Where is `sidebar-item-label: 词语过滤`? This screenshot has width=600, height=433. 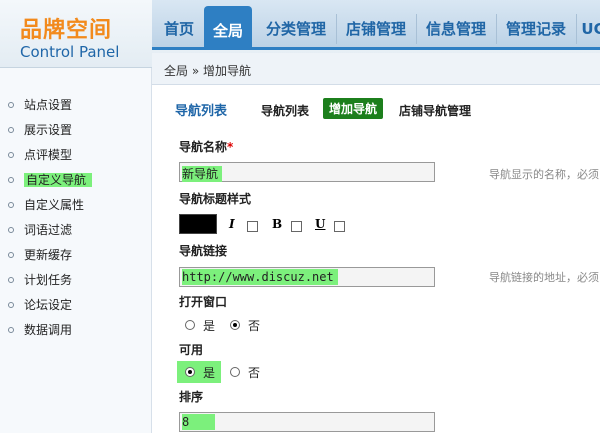 sidebar-item-label: 词语过滤 is located at coordinates (48, 230).